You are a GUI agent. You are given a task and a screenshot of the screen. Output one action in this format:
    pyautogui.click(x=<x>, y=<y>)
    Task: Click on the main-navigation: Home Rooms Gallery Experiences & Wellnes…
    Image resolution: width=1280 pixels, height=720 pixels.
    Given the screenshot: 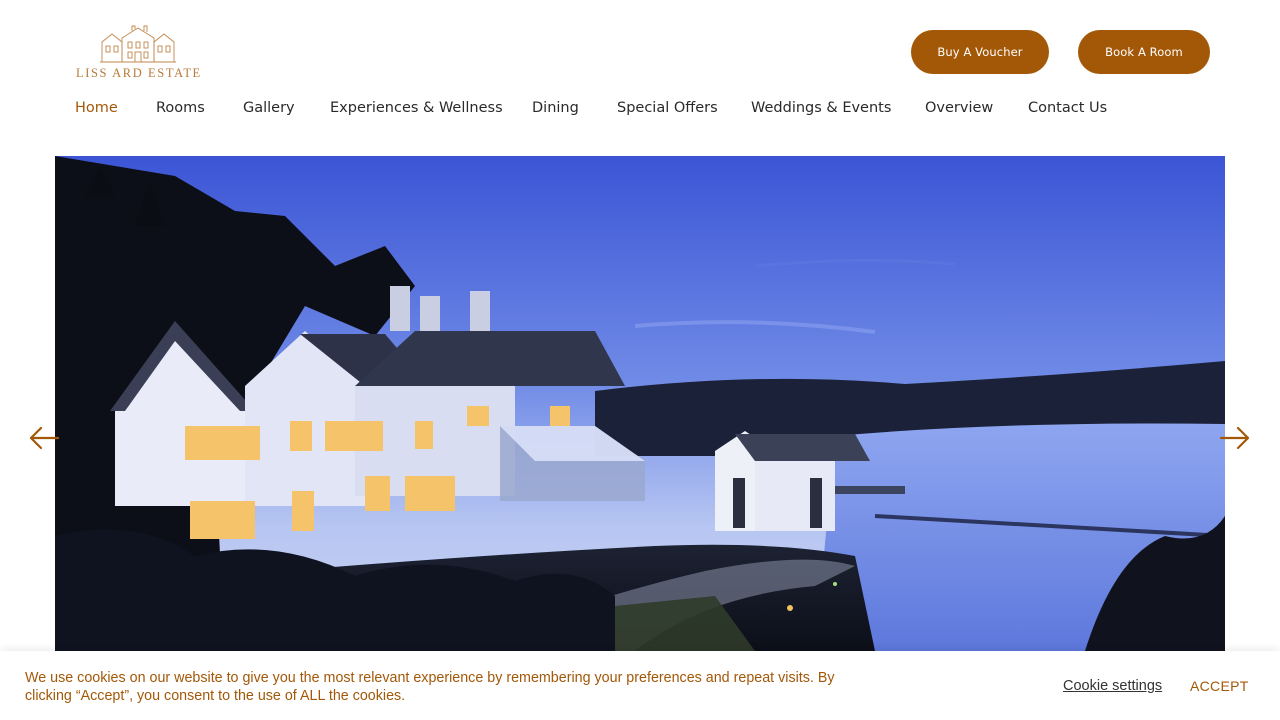 What is the action you would take?
    pyautogui.click(x=640, y=111)
    